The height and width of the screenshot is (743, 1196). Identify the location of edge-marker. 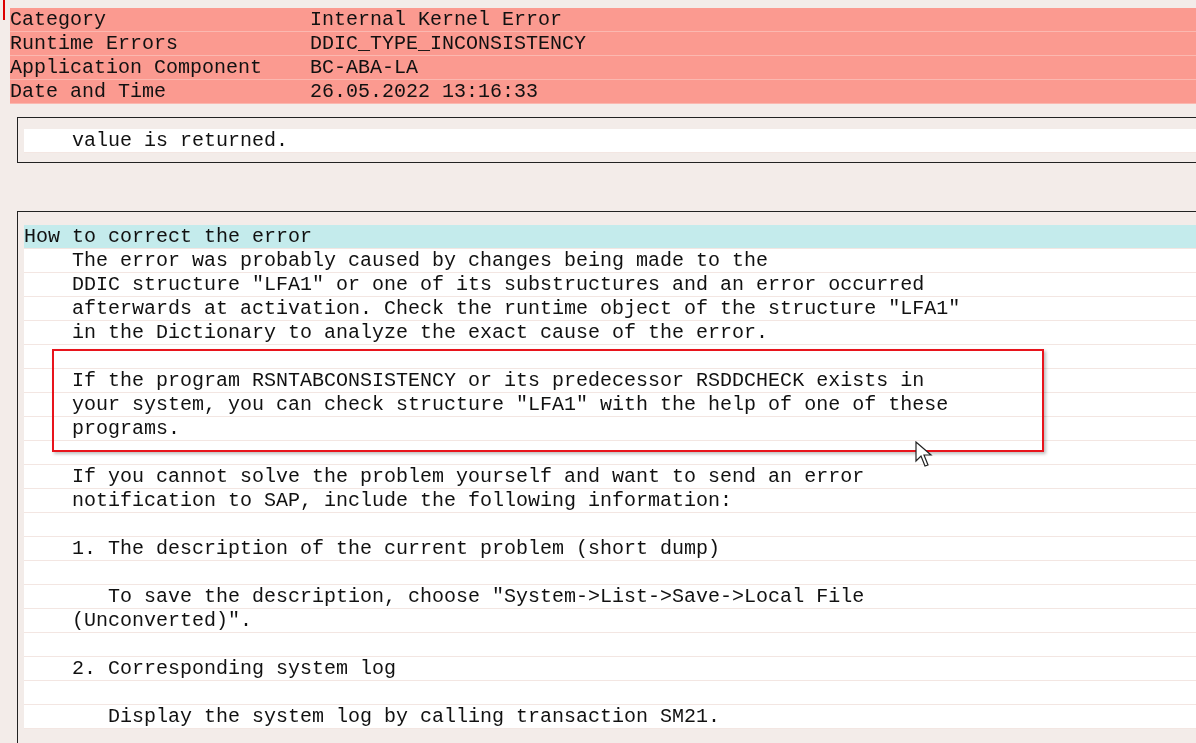
(4, 10).